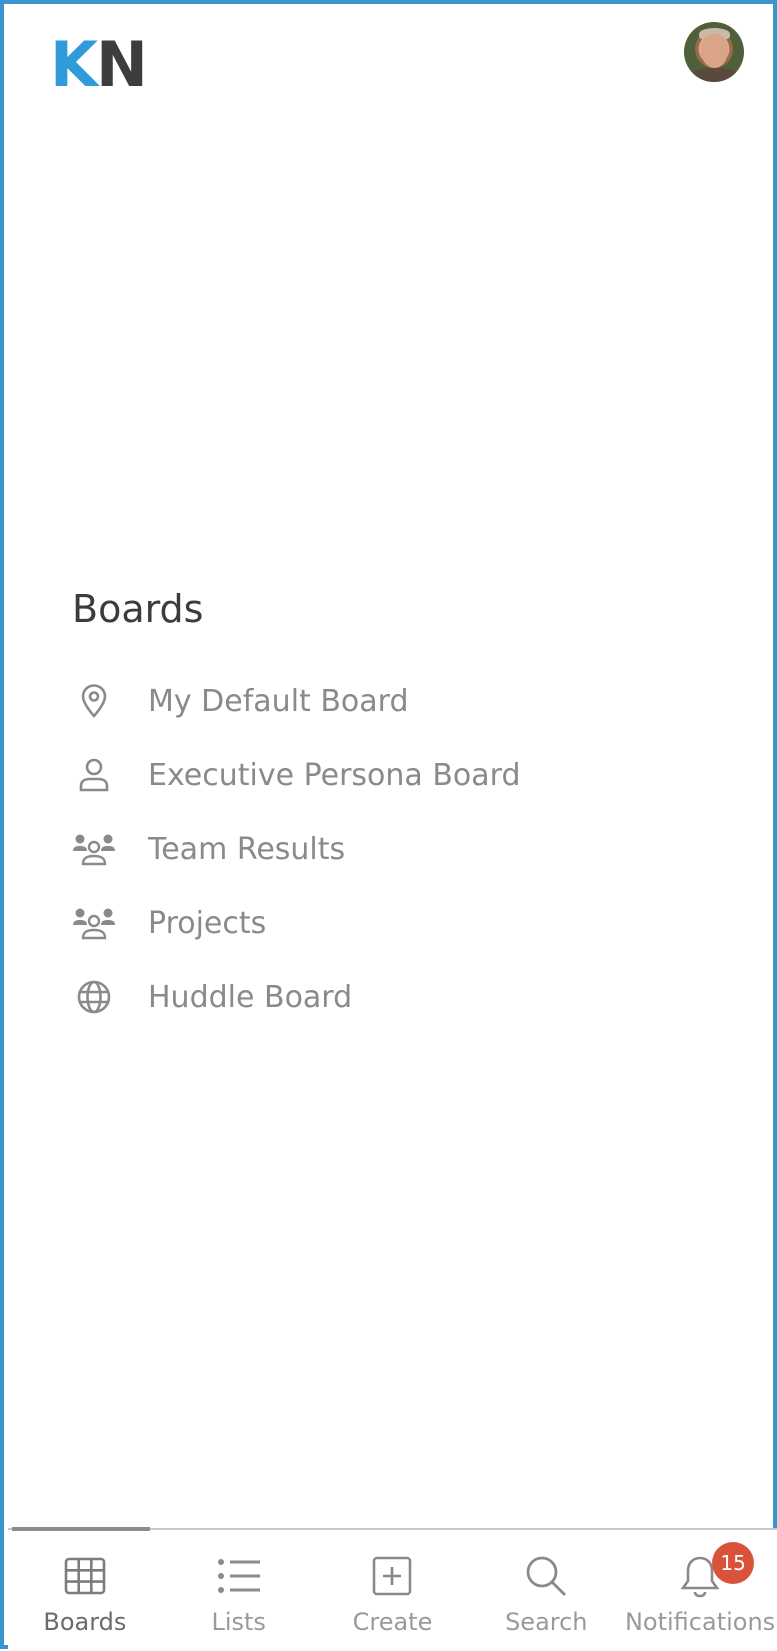 The width and height of the screenshot is (777, 1651). Describe the element at coordinates (74, 64) in the screenshot. I see `logo-letter-k: K` at that location.